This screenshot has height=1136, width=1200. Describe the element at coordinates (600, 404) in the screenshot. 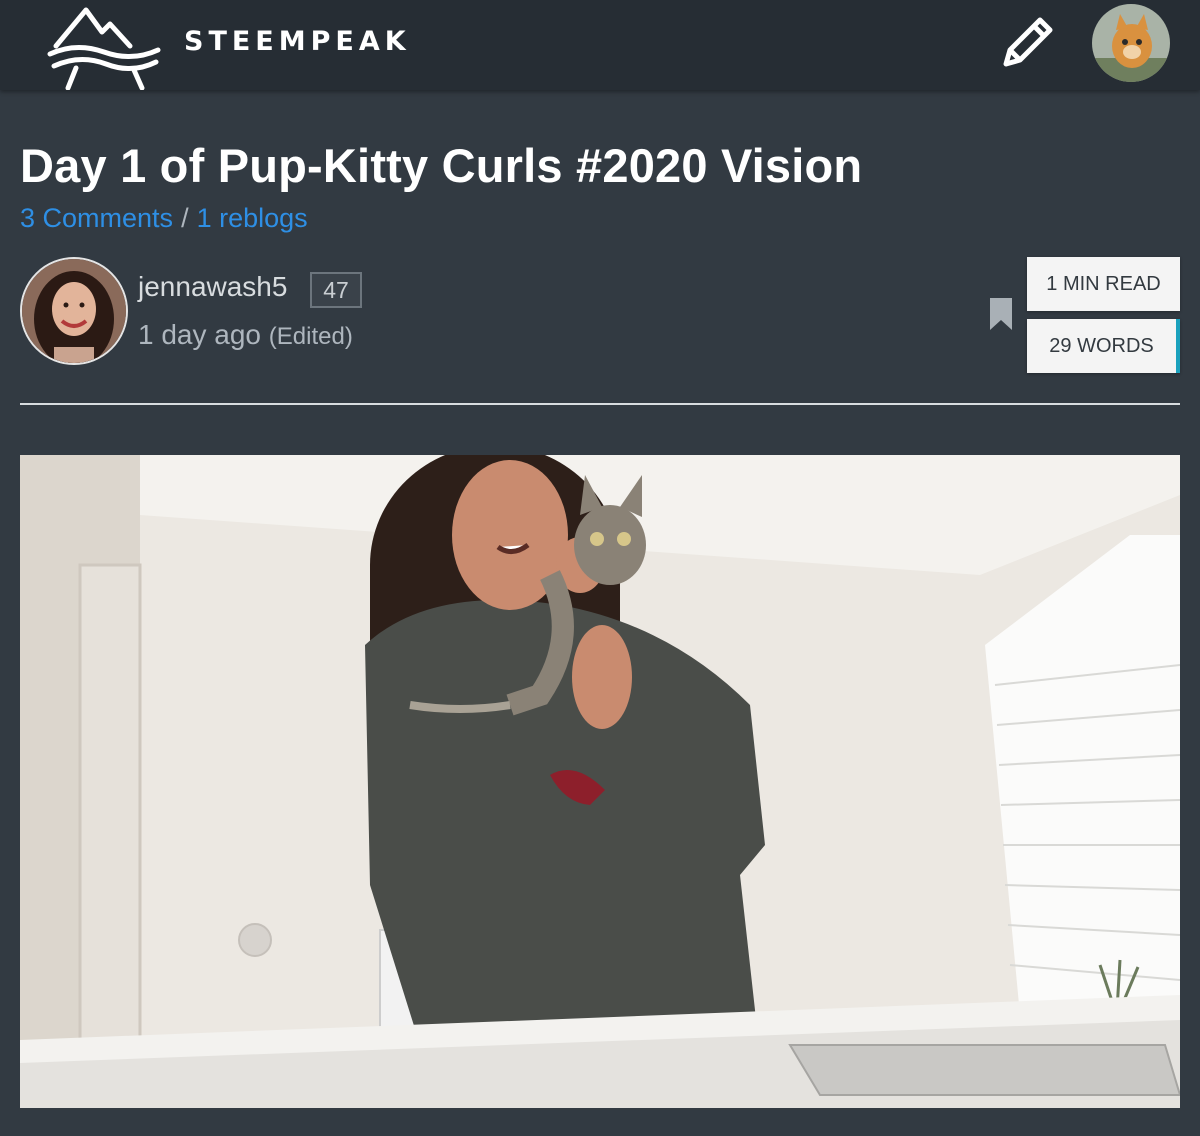

I see `header-divider` at that location.